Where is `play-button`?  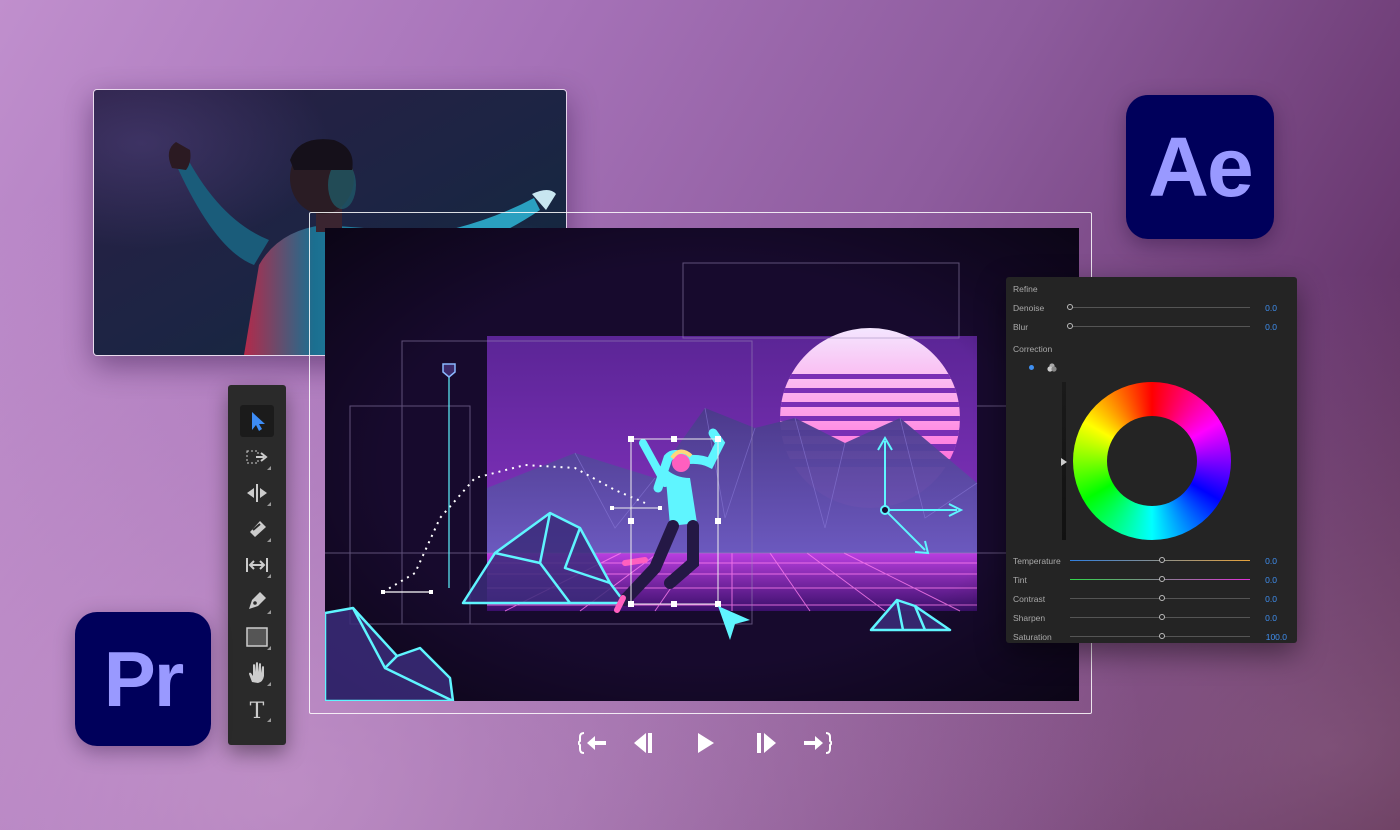
play-button is located at coordinates (705, 743).